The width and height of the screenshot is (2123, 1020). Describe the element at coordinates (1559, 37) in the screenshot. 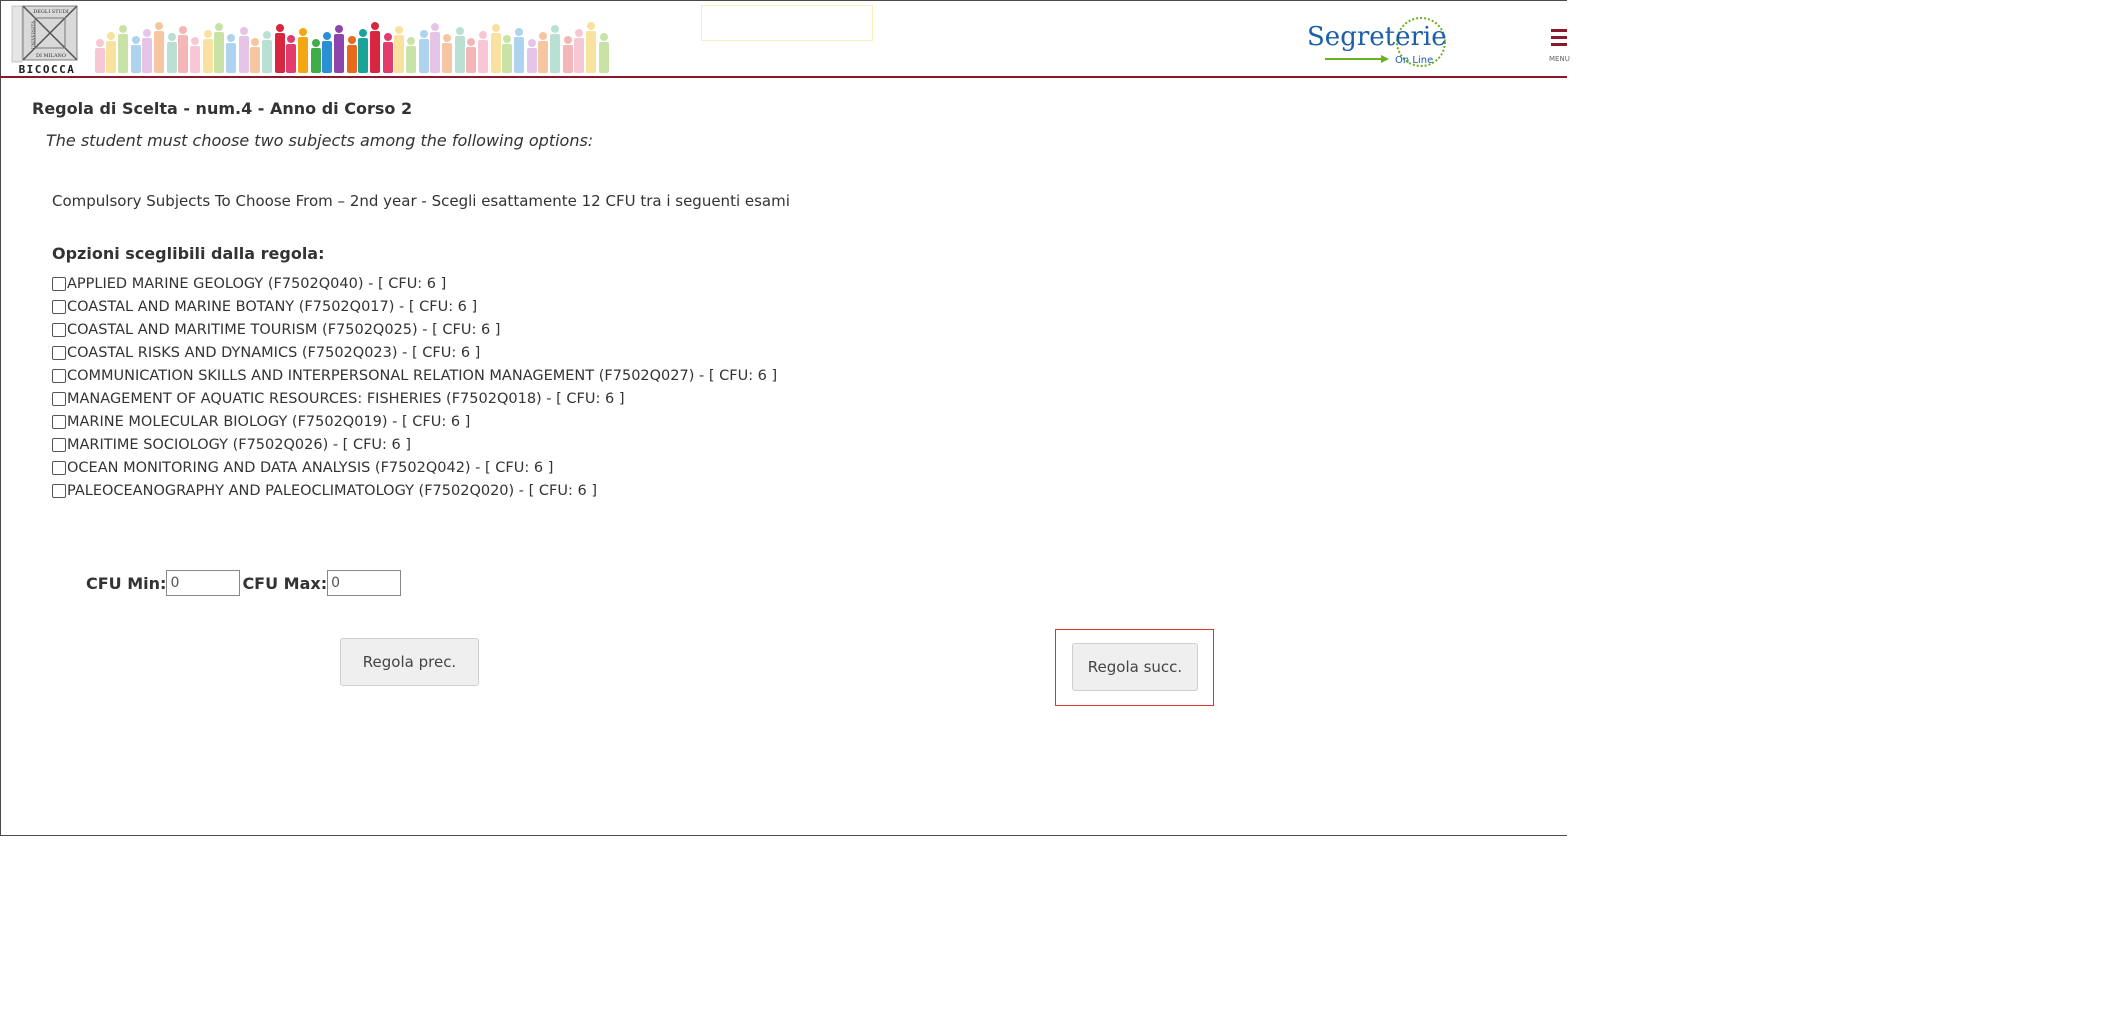

I see `menu-bar-2-icon` at that location.